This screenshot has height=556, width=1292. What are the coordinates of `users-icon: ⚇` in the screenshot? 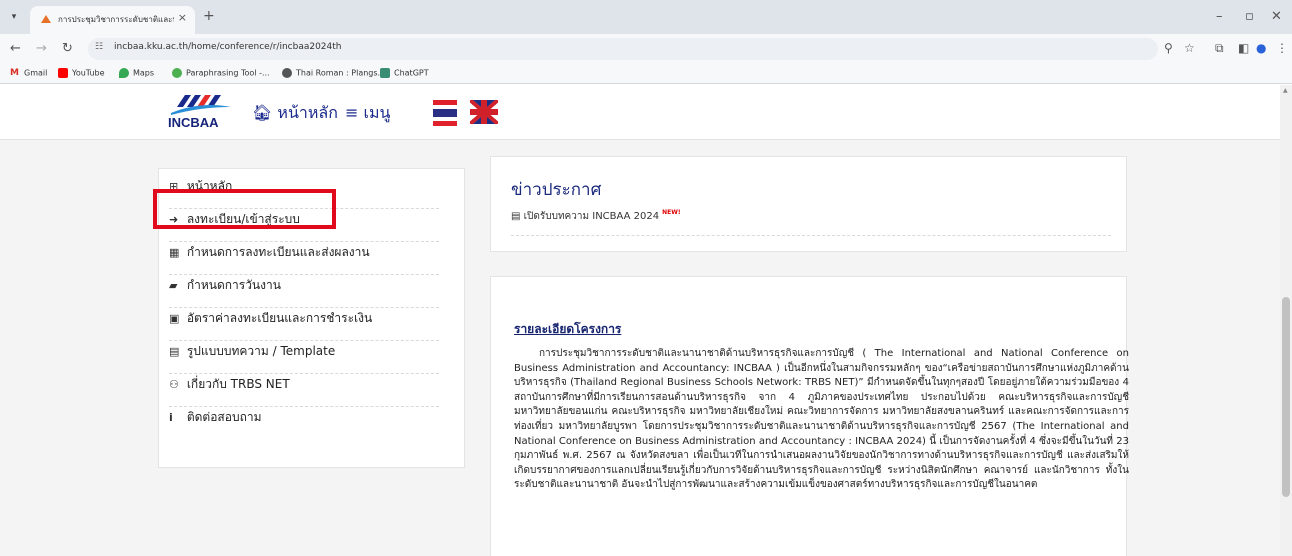 It's located at (174, 384).